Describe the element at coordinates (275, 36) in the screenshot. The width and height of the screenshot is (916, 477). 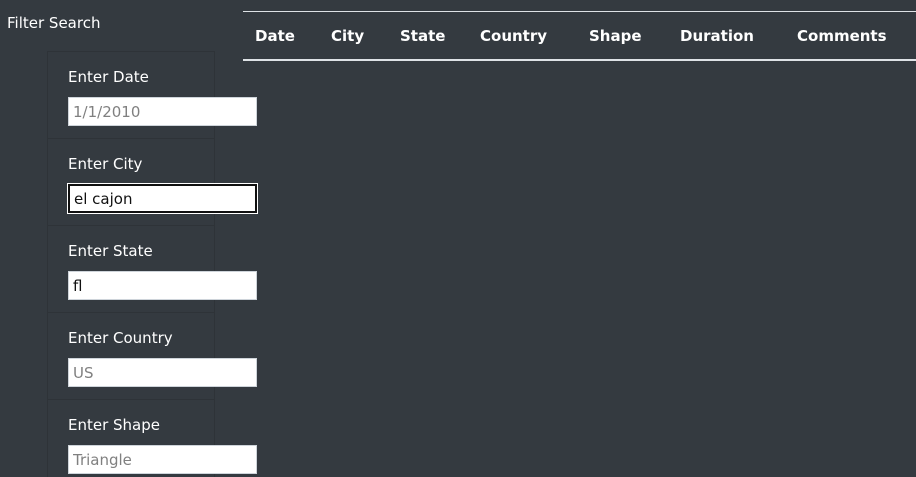
I see `header-date: Date` at that location.